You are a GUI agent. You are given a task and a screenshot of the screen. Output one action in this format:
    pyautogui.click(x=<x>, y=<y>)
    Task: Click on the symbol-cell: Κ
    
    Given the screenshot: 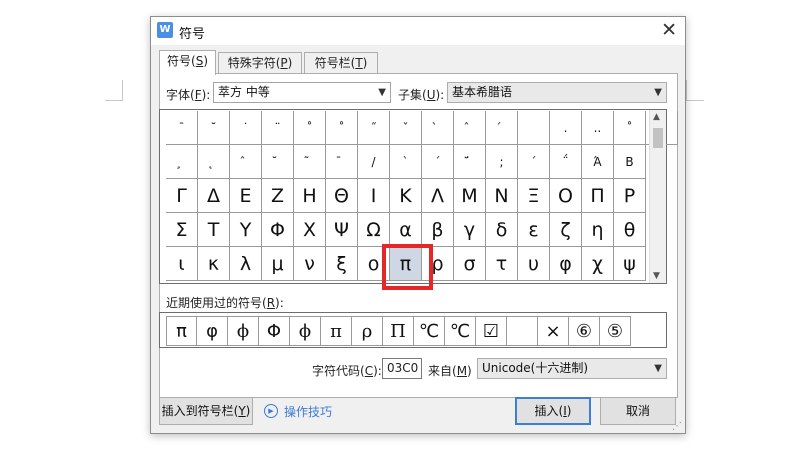 What is the action you would take?
    pyautogui.click(x=406, y=196)
    